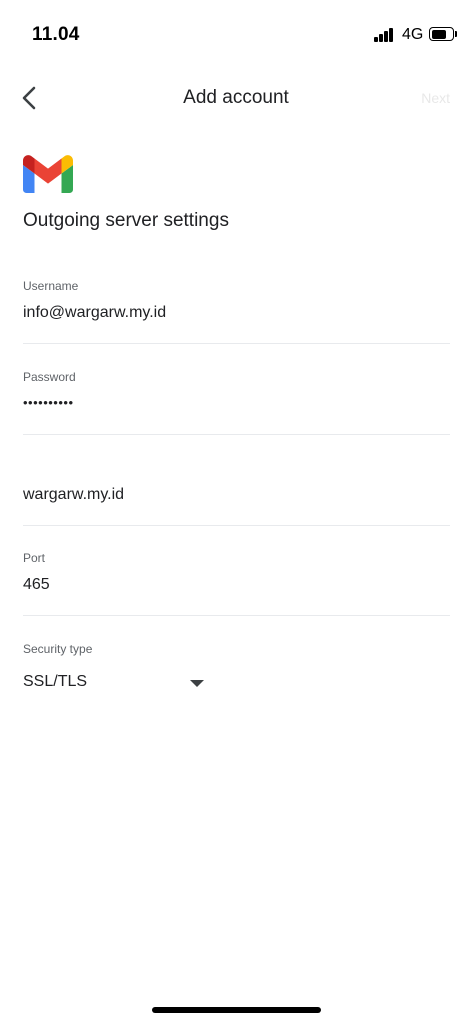  I want to click on network-type: 4G, so click(413, 34).